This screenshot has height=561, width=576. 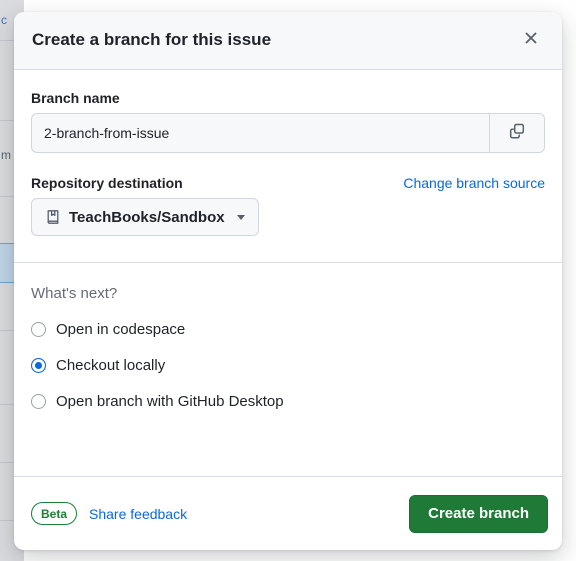 I want to click on close-icon, so click(x=531, y=40).